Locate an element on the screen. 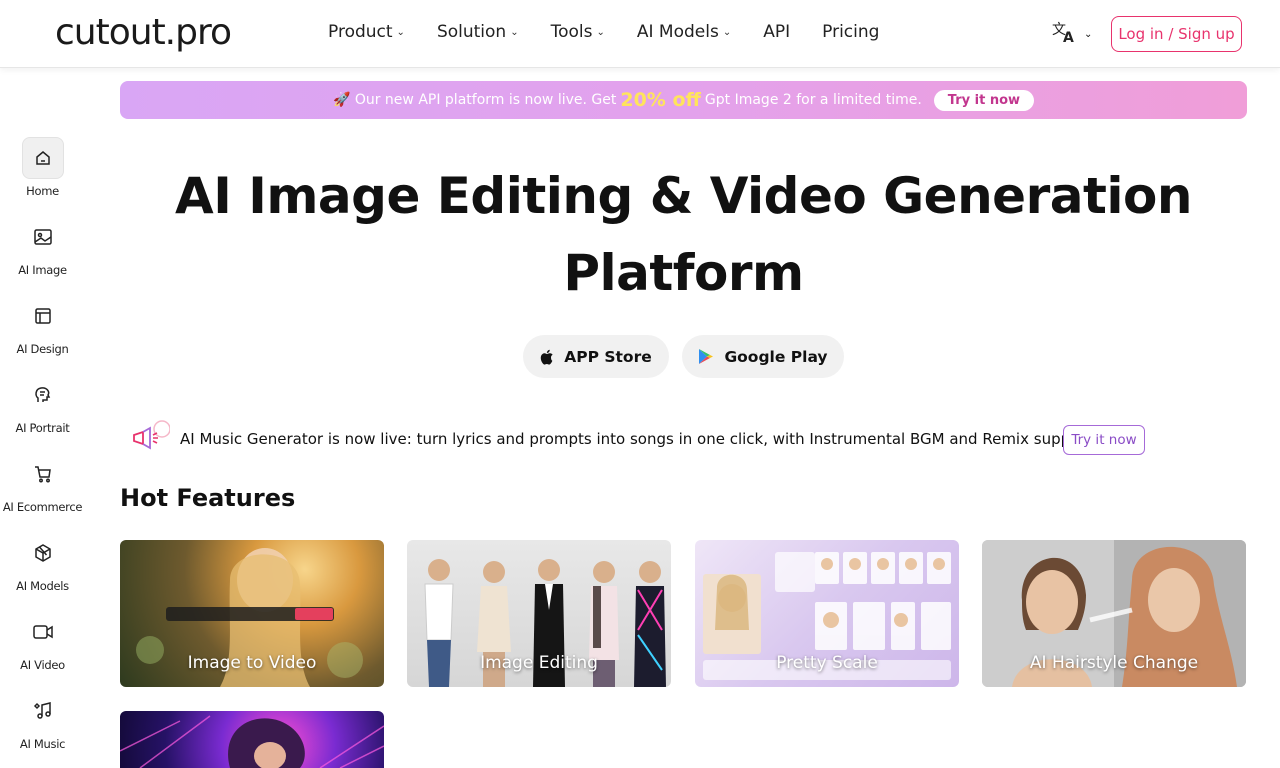 The width and height of the screenshot is (1280, 768). feature-card-image-to-video: Image to Video is located at coordinates (252, 613).